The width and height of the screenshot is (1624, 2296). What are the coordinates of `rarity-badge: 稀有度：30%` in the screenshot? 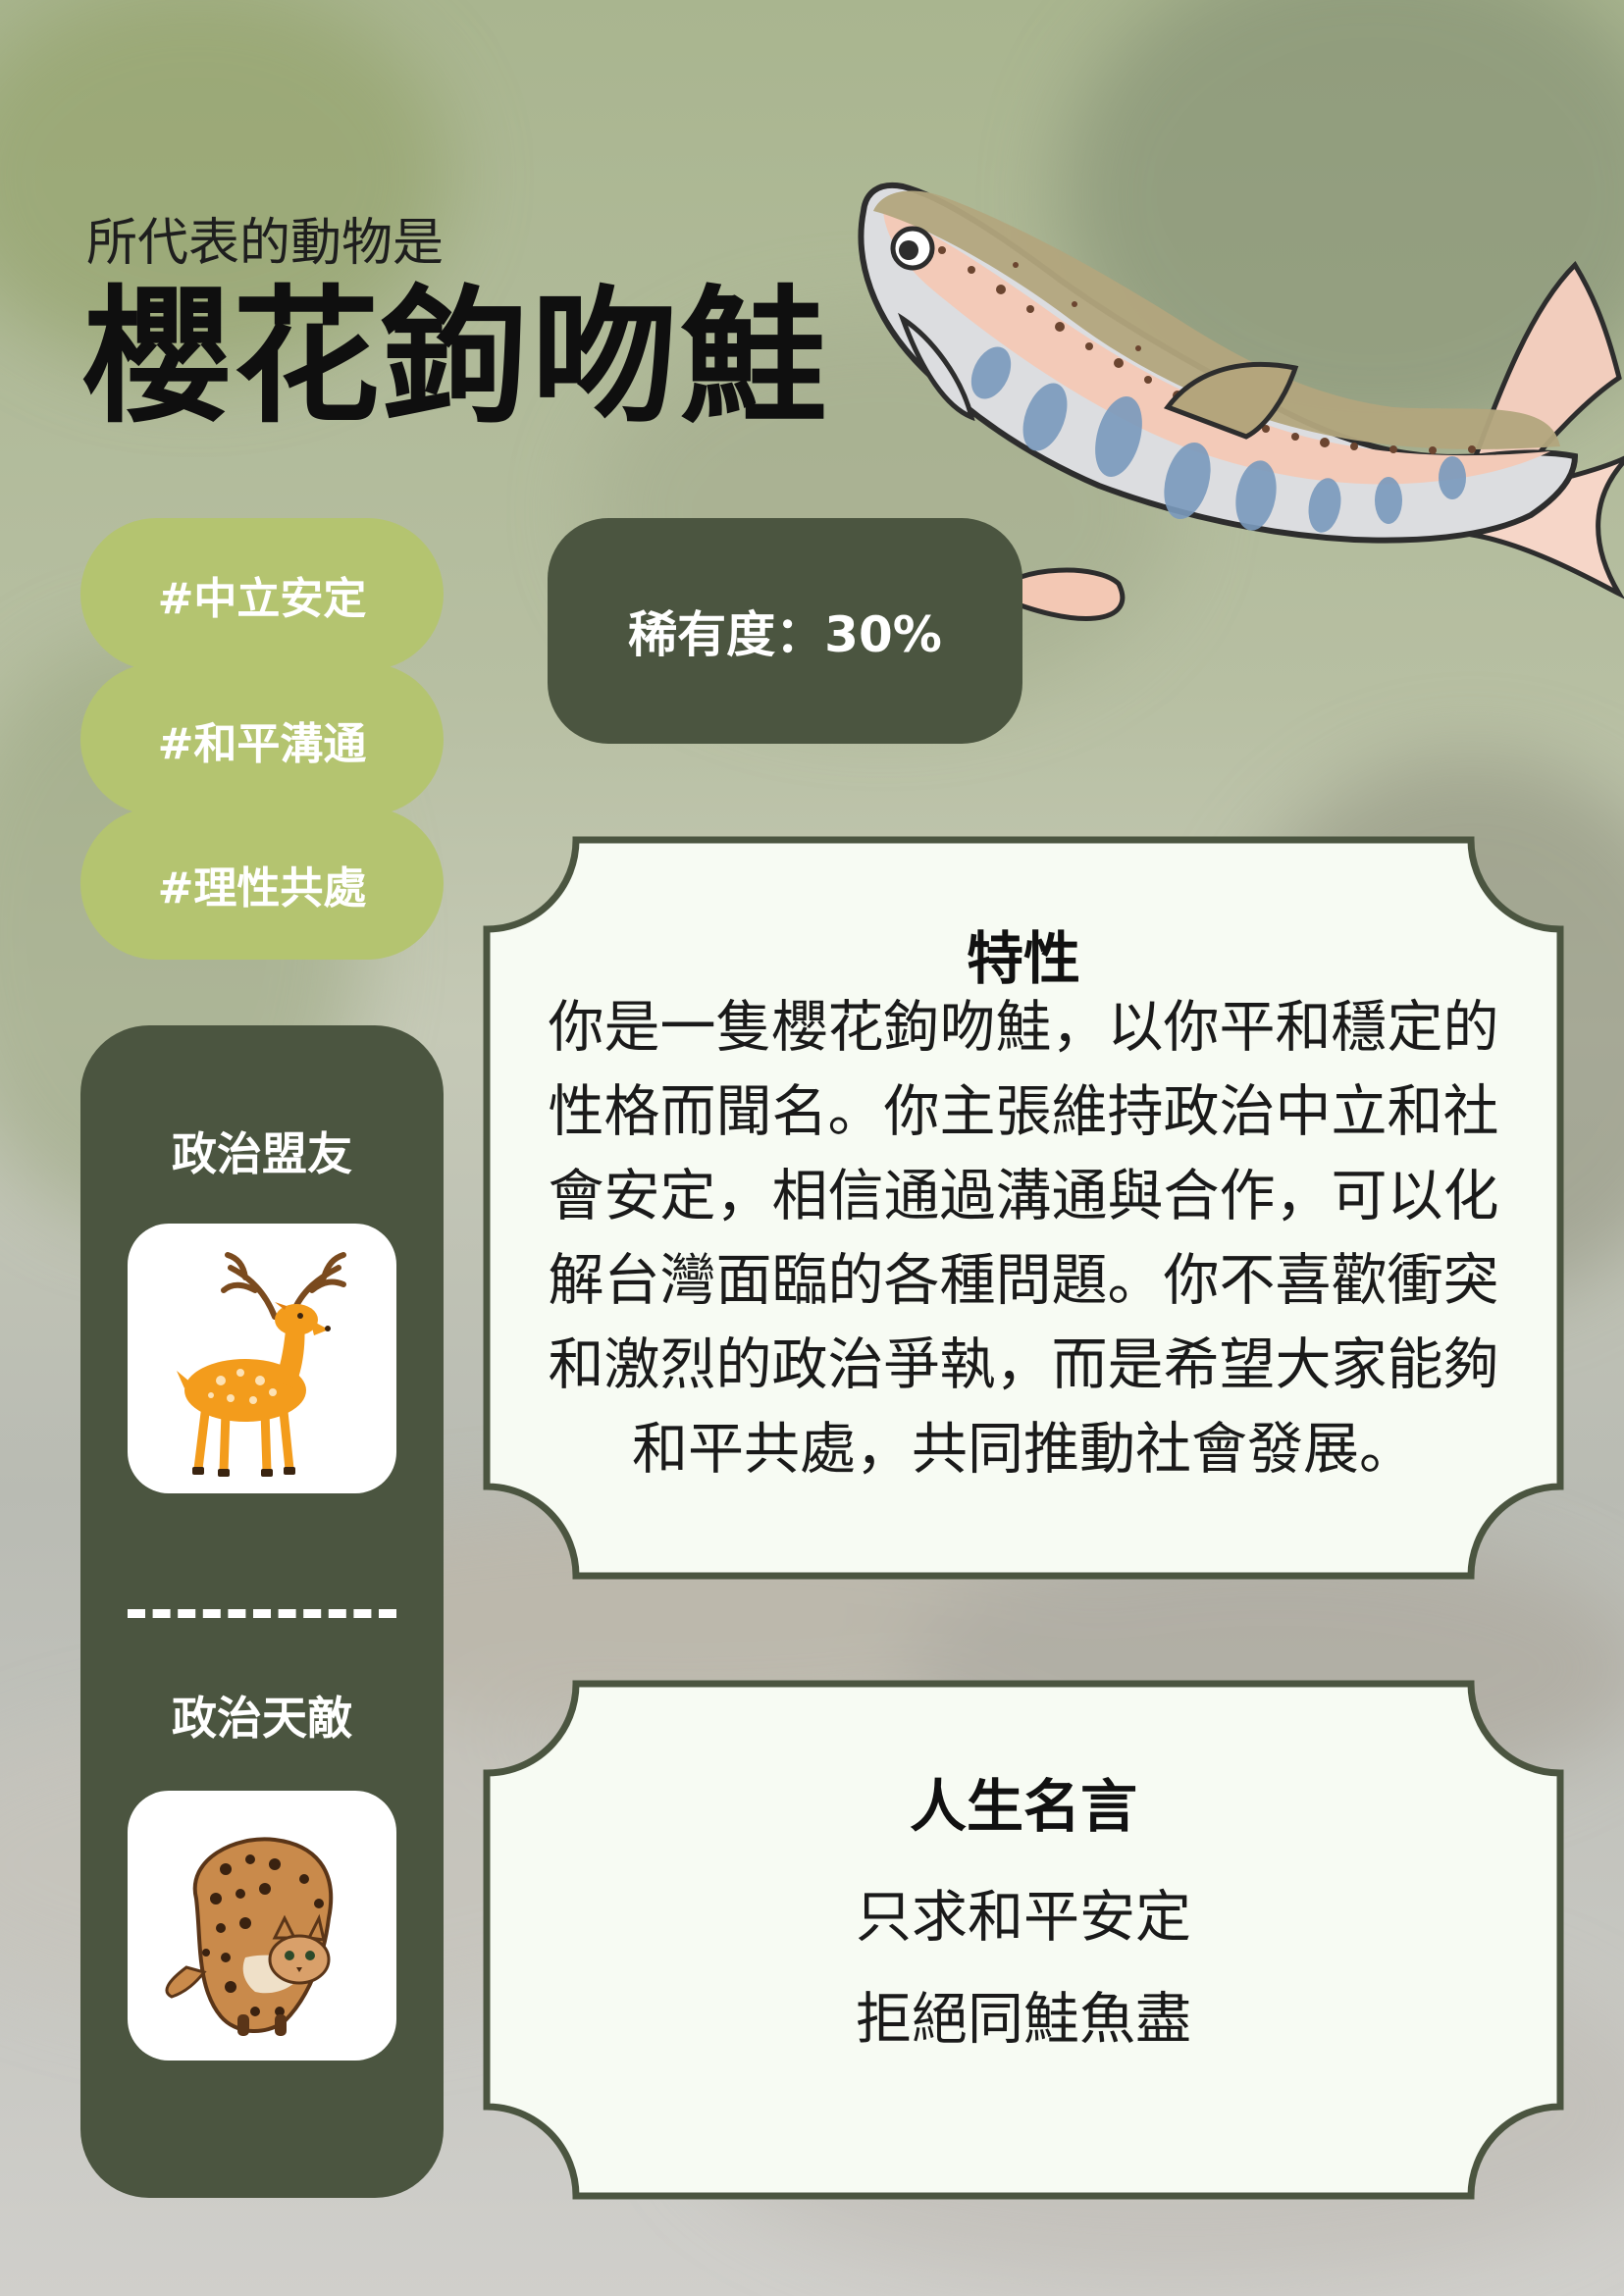 It's located at (785, 631).